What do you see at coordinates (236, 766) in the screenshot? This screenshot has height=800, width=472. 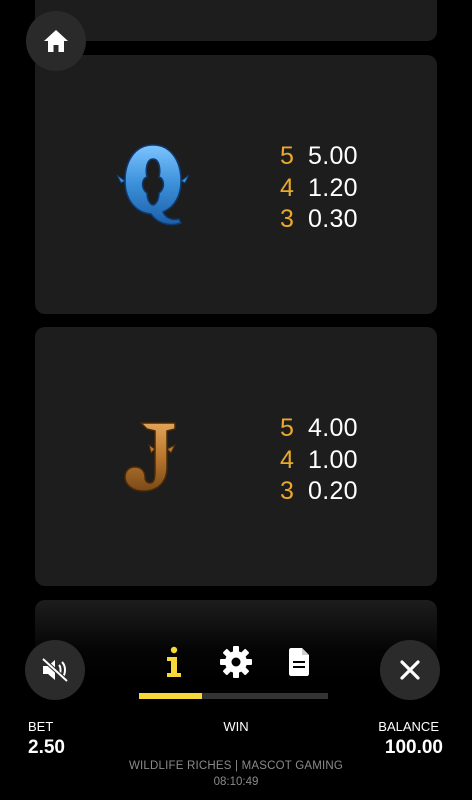 I see `game-title: WILDLIFE RICHES | MASCOT GAMING` at bounding box center [236, 766].